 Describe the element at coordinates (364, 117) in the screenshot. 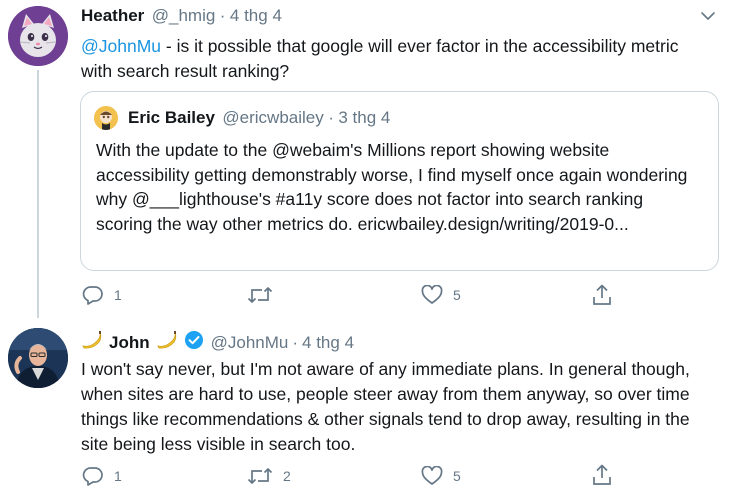

I see `quoted-date: 3 thg 4` at that location.